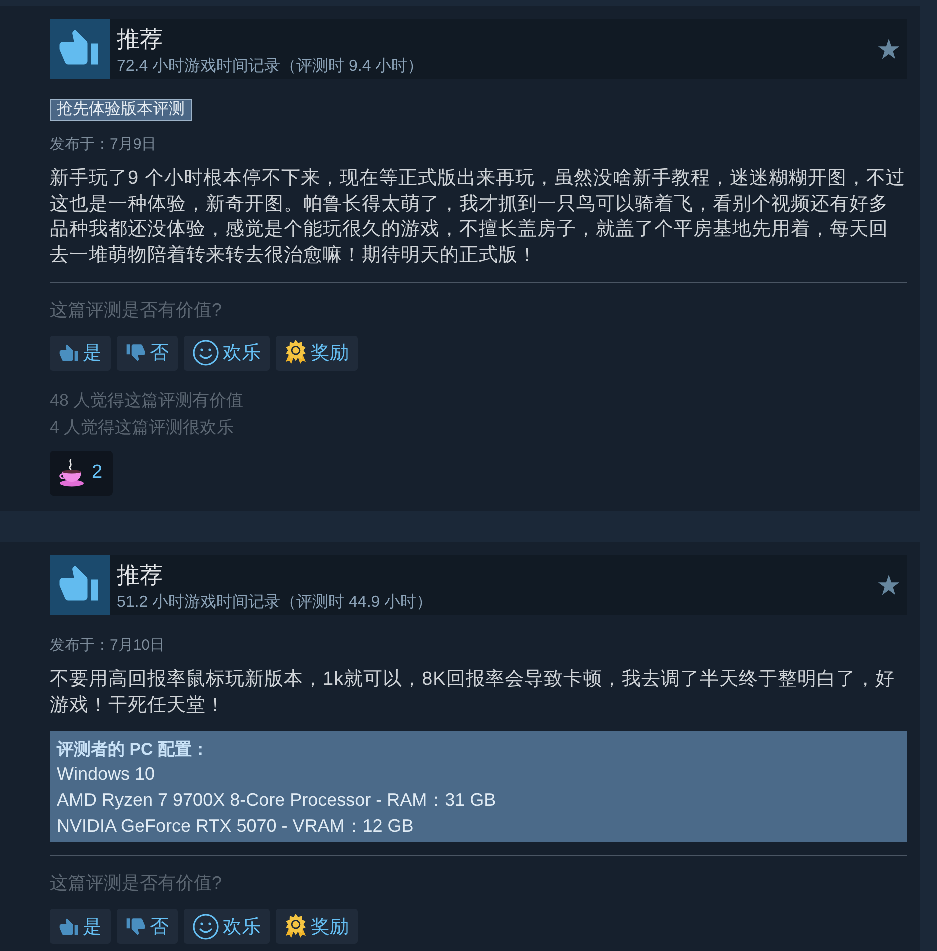 This screenshot has width=937, height=951. Describe the element at coordinates (106, 774) in the screenshot. I see `pc-spec-line: Windows 10` at that location.